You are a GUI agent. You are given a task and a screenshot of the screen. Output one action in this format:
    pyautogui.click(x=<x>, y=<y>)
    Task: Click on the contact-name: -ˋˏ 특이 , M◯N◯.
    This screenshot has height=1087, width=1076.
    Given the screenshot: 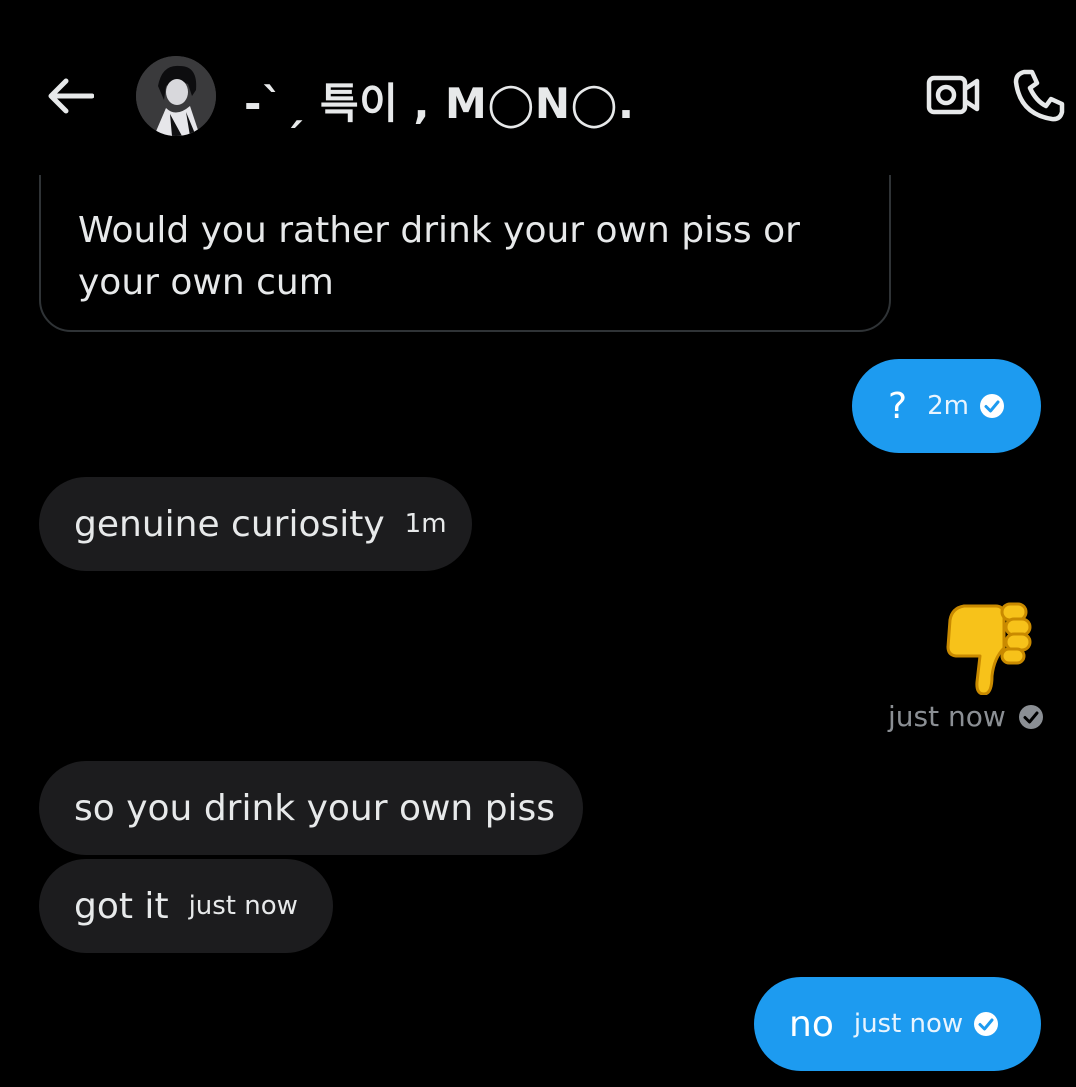 What is the action you would take?
    pyautogui.click(x=439, y=100)
    